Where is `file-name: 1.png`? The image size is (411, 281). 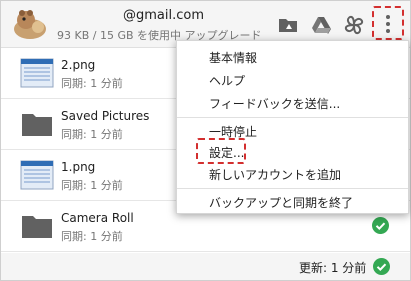
file-name: 1.png is located at coordinates (78, 167).